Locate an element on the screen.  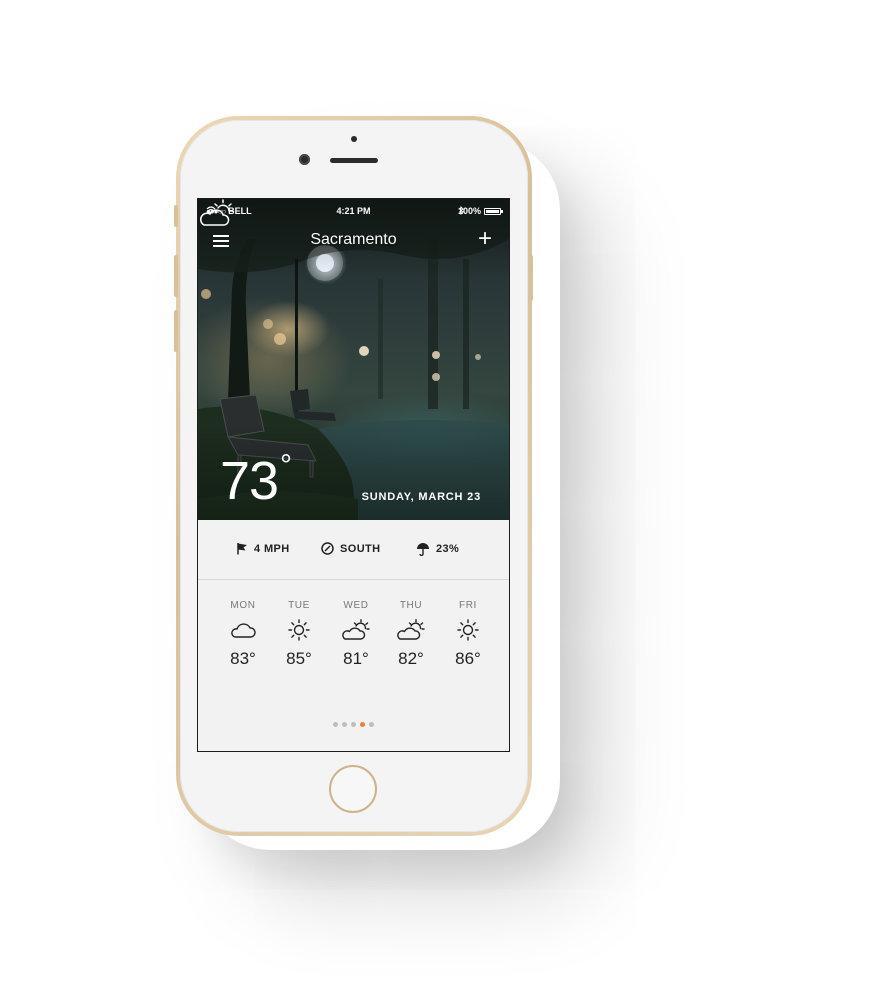
umbrella-icon is located at coordinates (423, 549).